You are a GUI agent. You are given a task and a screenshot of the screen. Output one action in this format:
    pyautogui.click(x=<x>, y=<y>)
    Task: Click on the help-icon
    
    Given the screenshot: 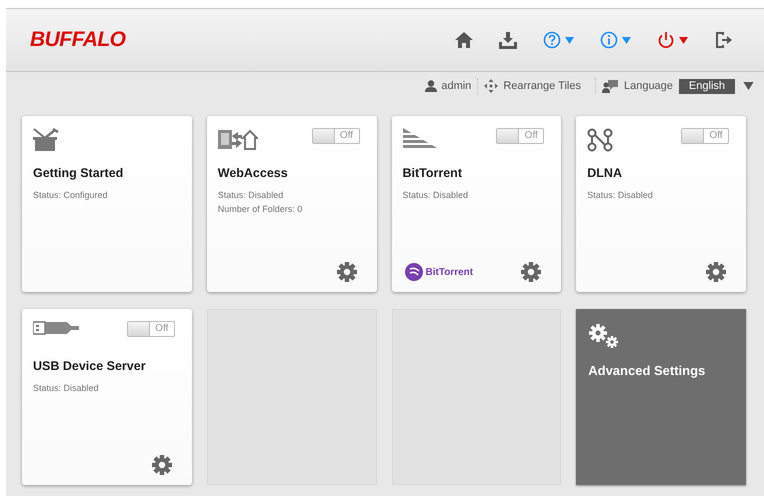 What is the action you would take?
    pyautogui.click(x=552, y=40)
    